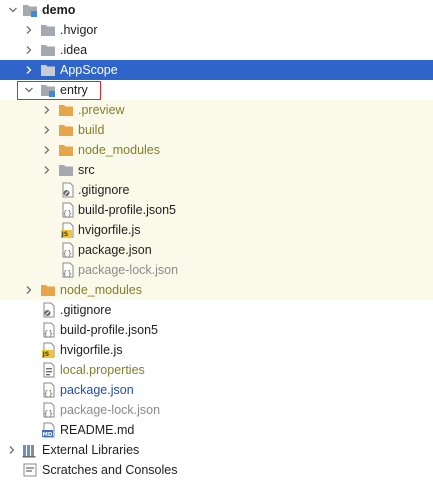 The image size is (433, 480). Describe the element at coordinates (216, 170) in the screenshot. I see `tree-item-src: src` at that location.